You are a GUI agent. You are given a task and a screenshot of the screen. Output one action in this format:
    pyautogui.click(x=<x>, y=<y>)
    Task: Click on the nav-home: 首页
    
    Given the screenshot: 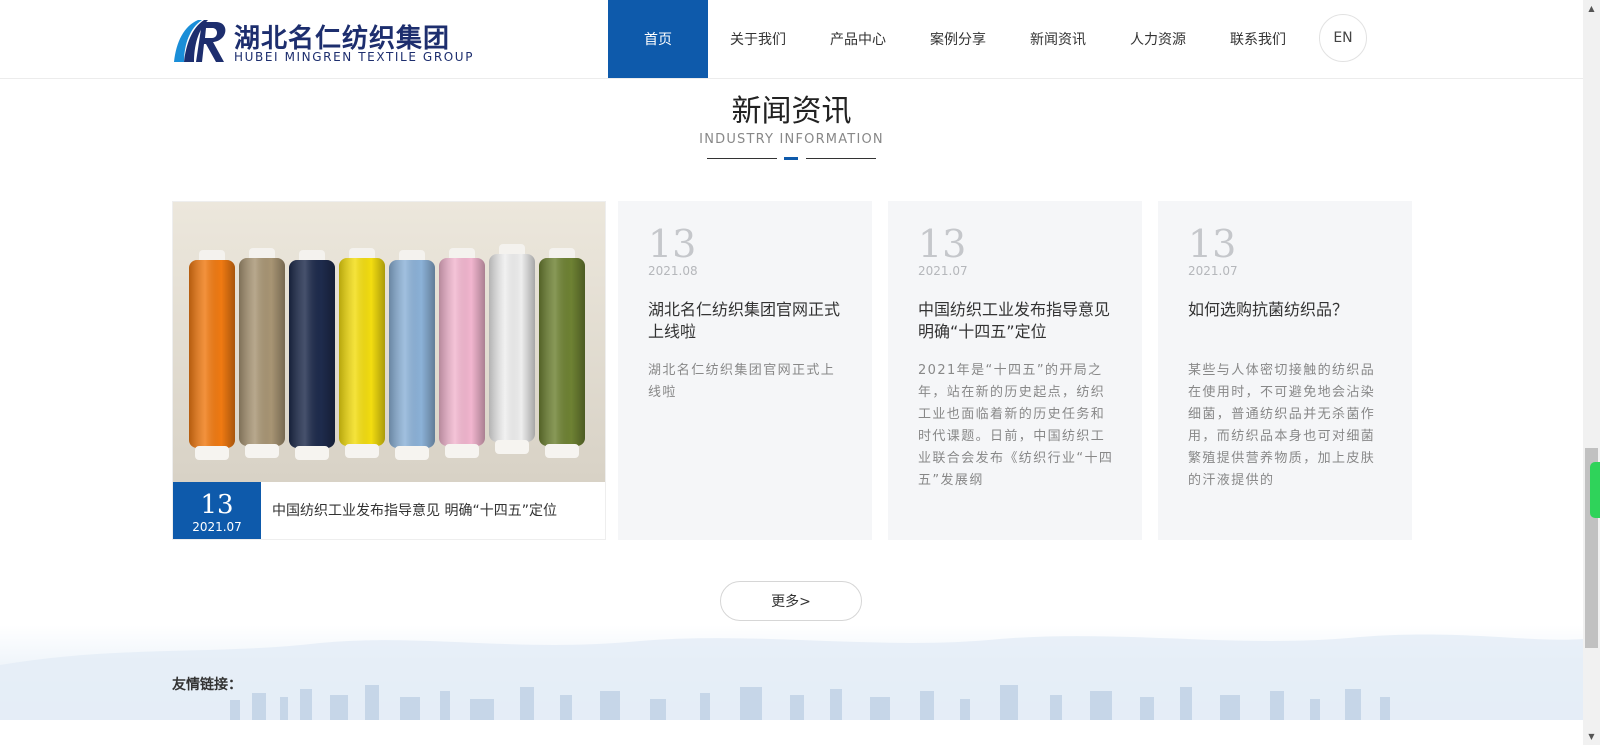 What is the action you would take?
    pyautogui.click(x=658, y=39)
    